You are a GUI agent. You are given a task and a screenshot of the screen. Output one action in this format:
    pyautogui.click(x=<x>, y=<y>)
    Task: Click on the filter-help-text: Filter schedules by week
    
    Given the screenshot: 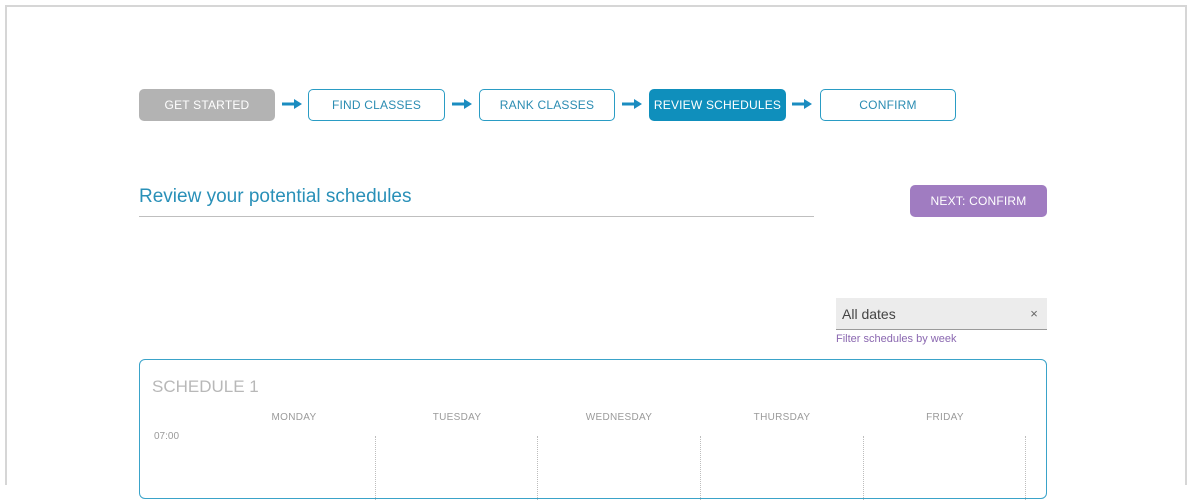 What is the action you would take?
    pyautogui.click(x=896, y=339)
    